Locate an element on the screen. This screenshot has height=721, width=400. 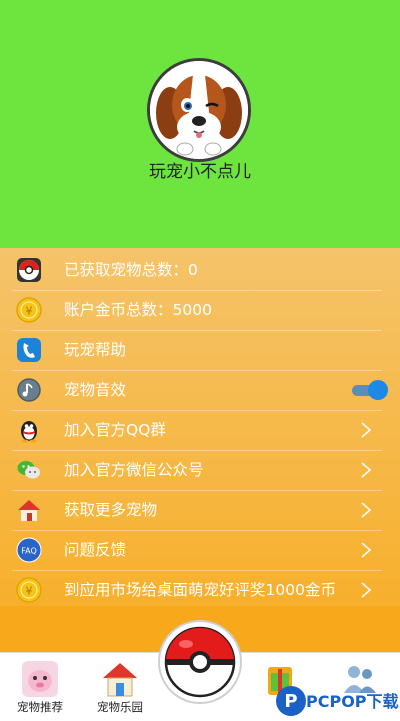
menu-item-coin-total: ¥ 账户金币总数：5000 is located at coordinates (197, 310).